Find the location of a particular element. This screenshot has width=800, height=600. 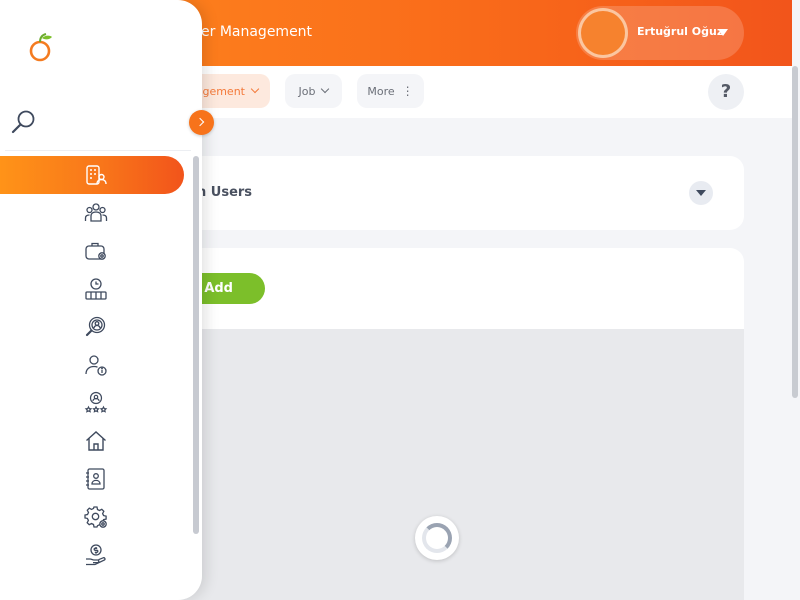

loading-spinner is located at coordinates (437, 538).